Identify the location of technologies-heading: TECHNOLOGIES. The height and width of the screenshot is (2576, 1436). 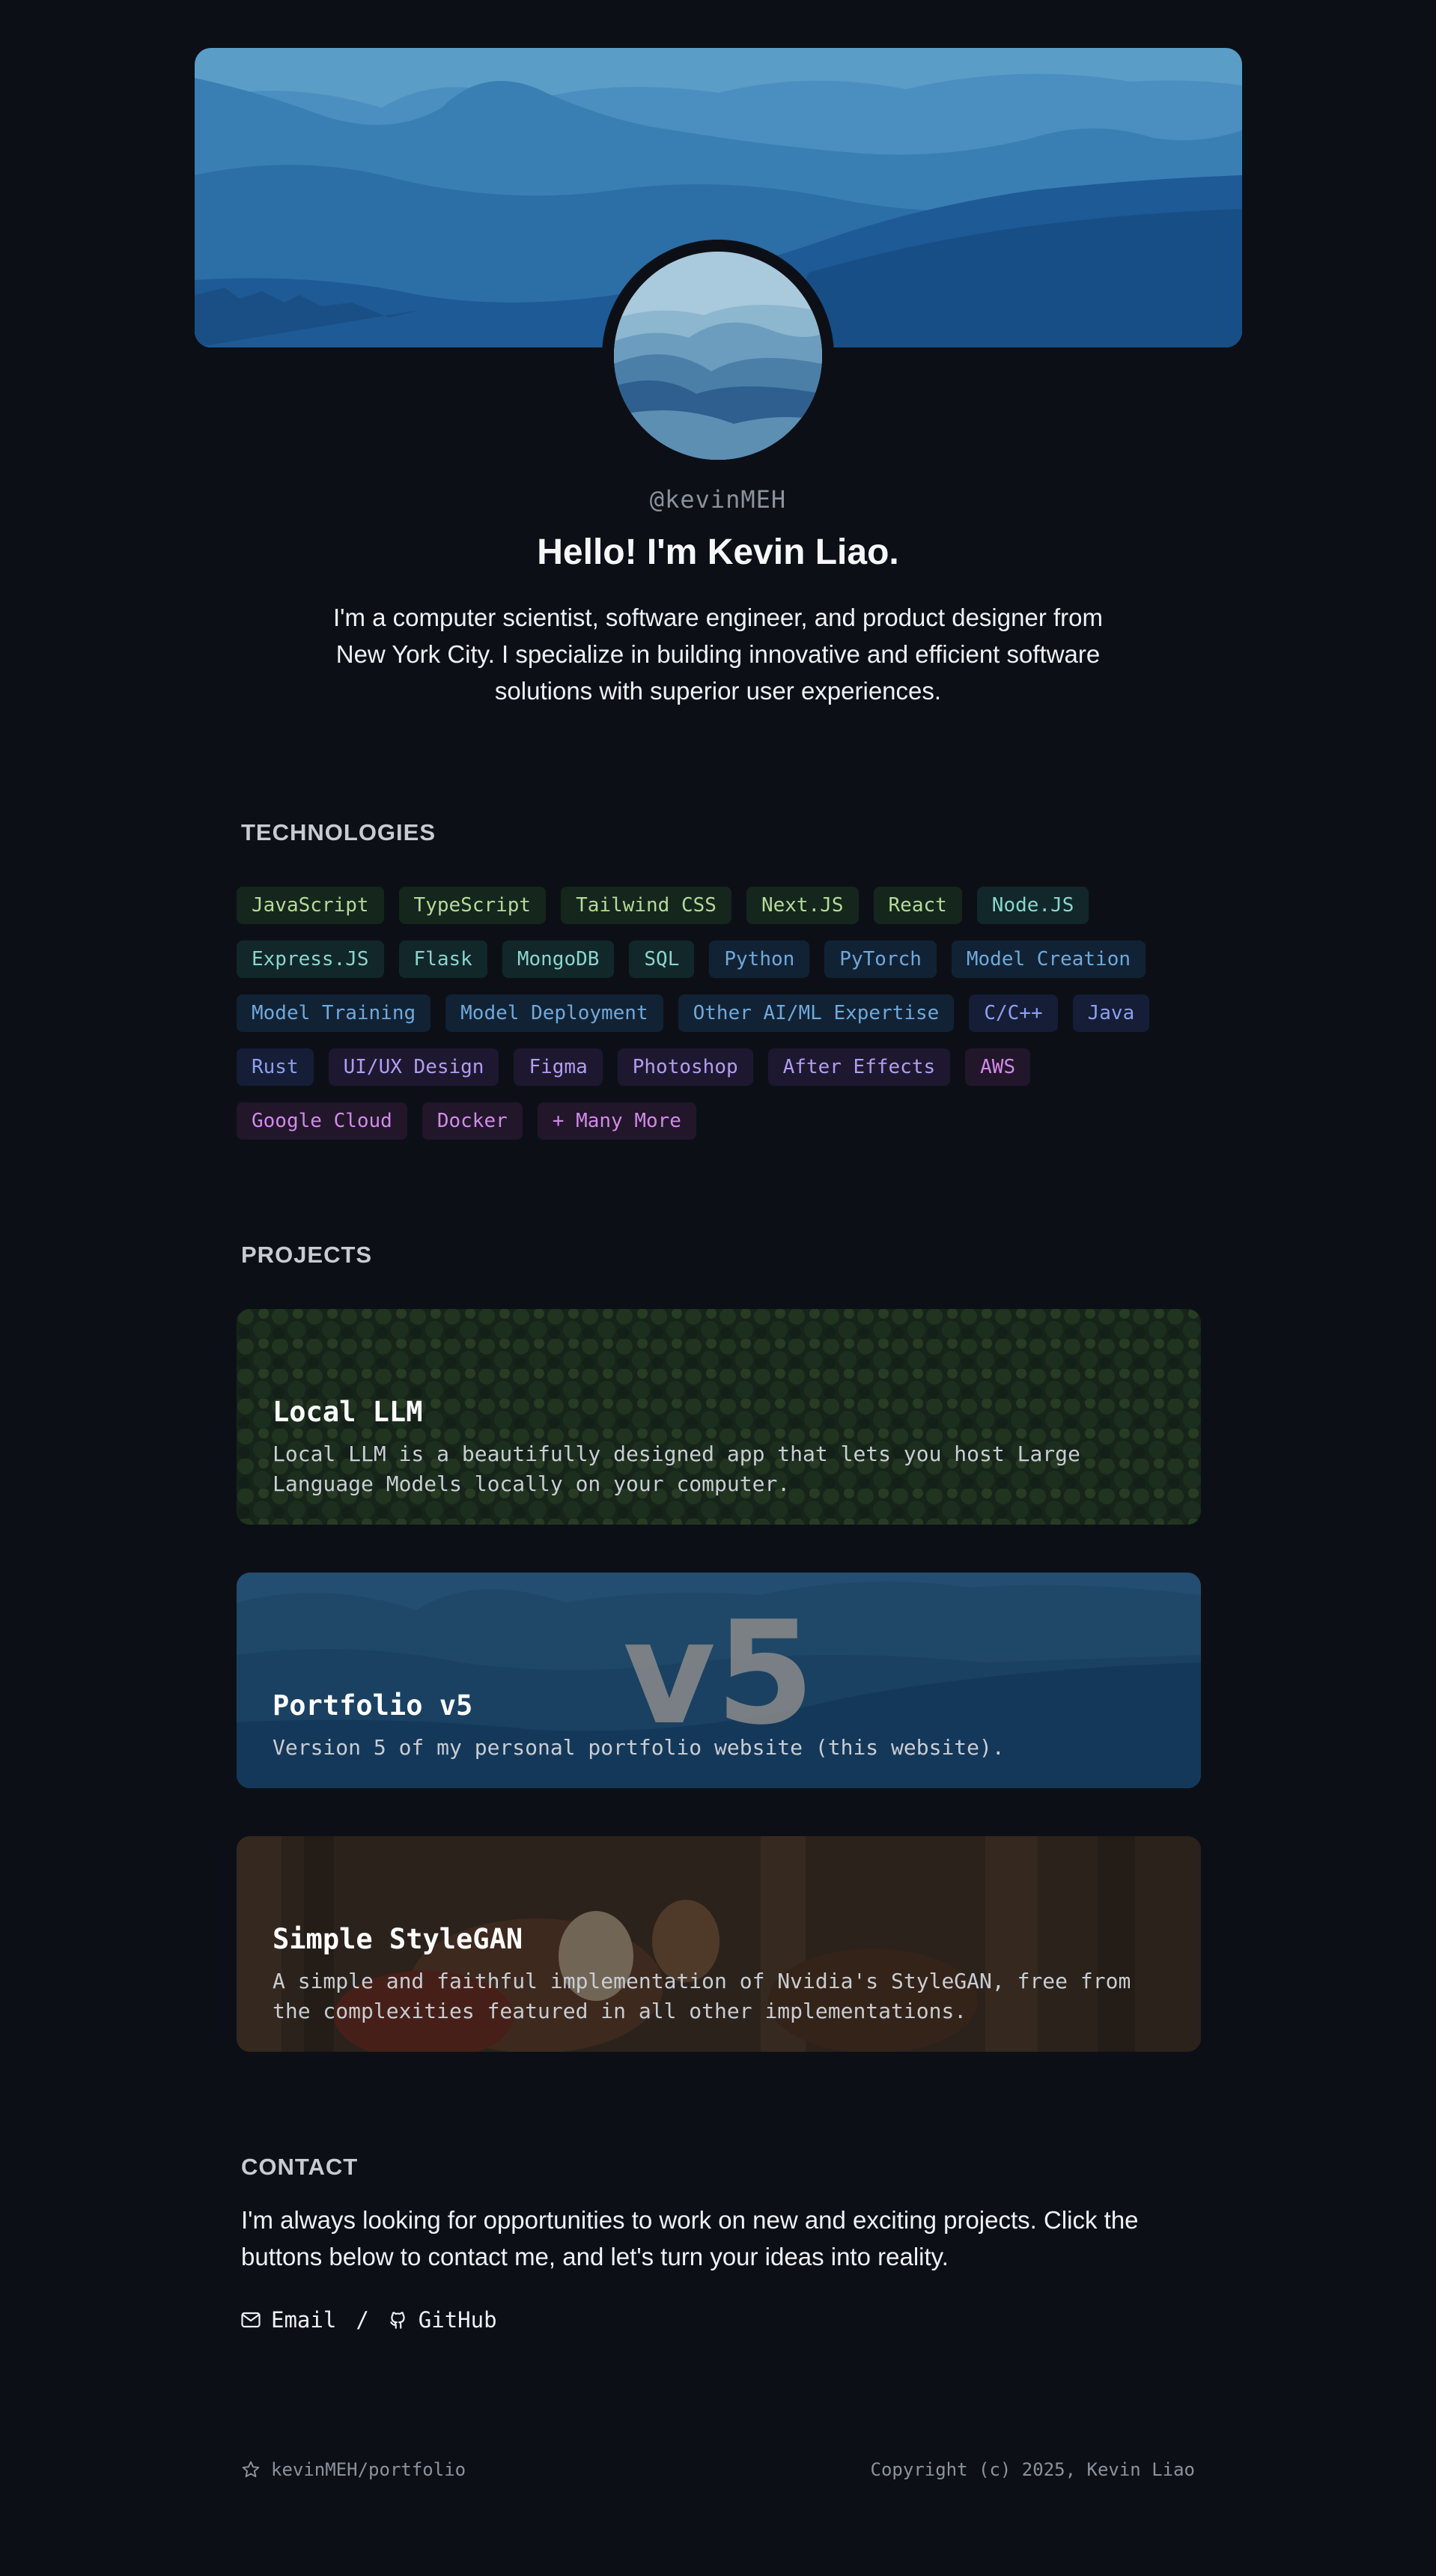
(338, 832).